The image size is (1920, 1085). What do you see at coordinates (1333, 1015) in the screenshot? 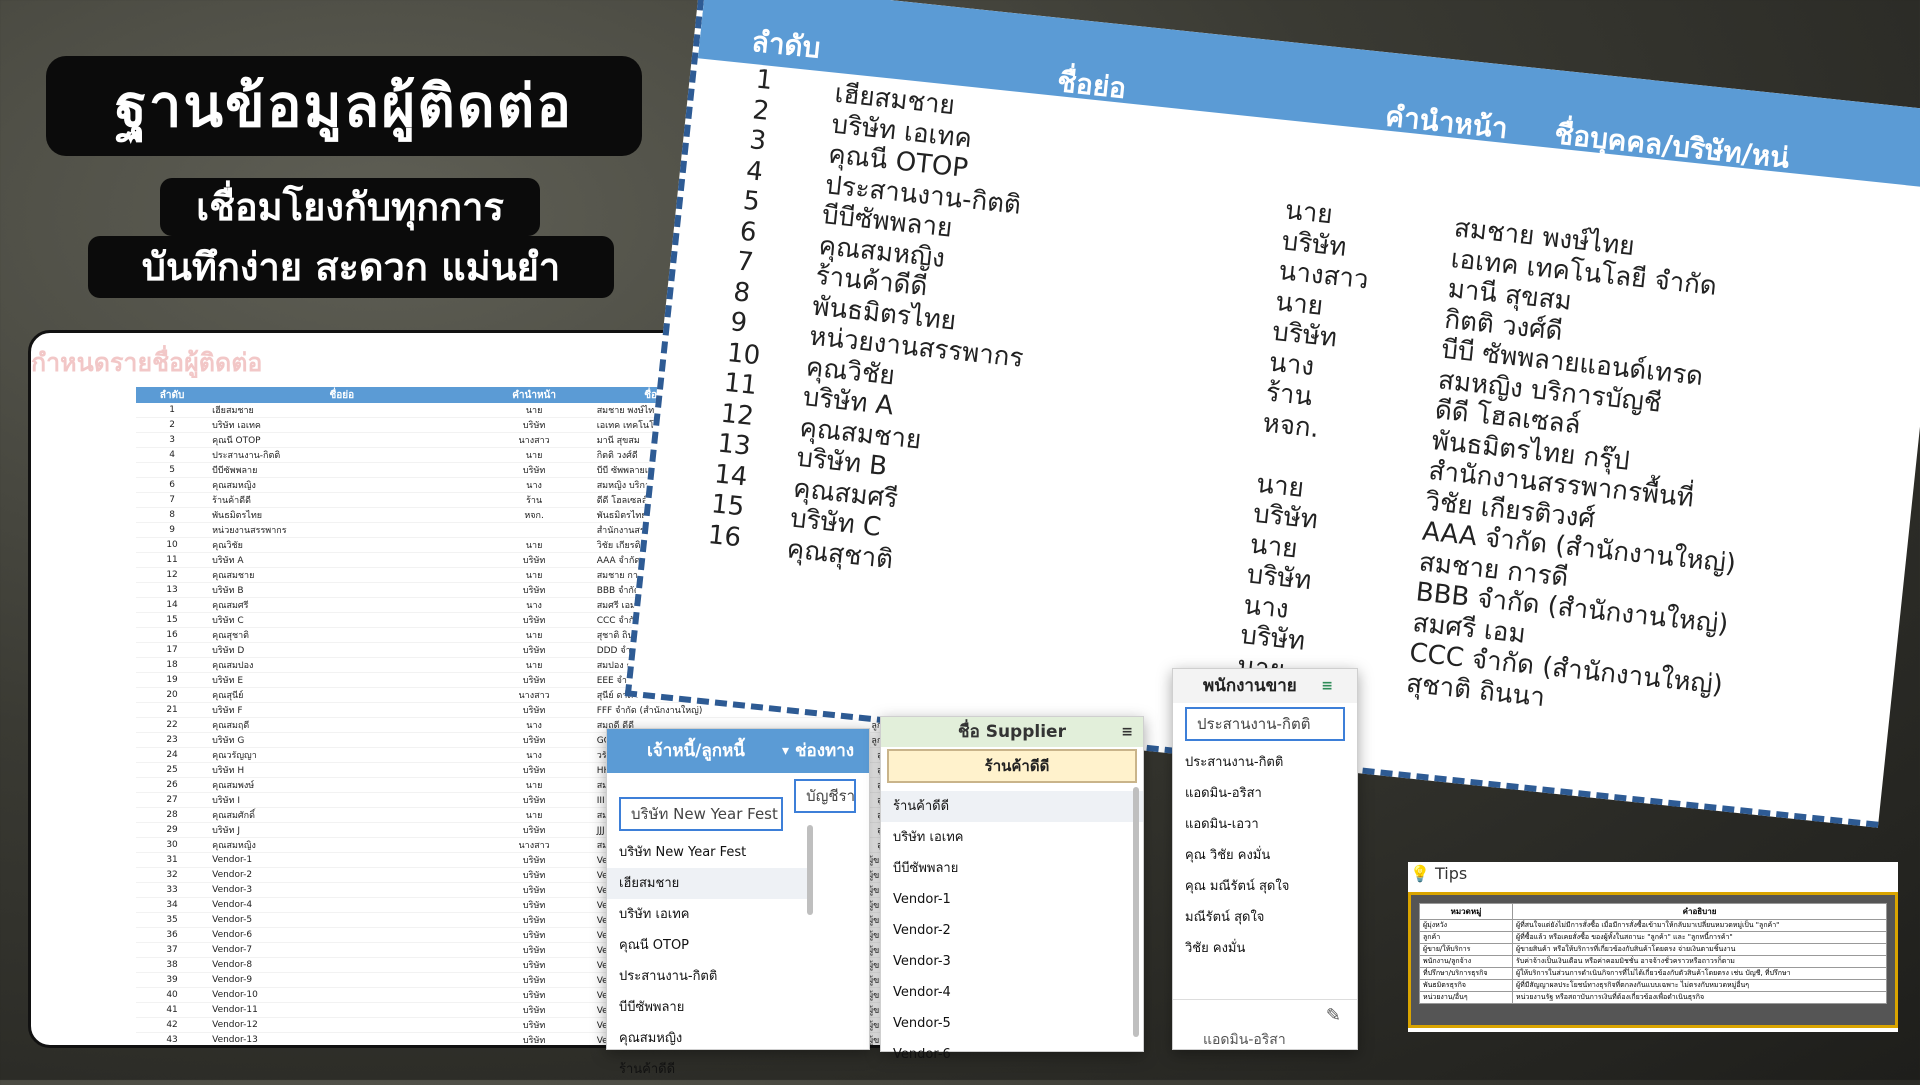
I see `edit-pencil-icon: ✎` at bounding box center [1333, 1015].